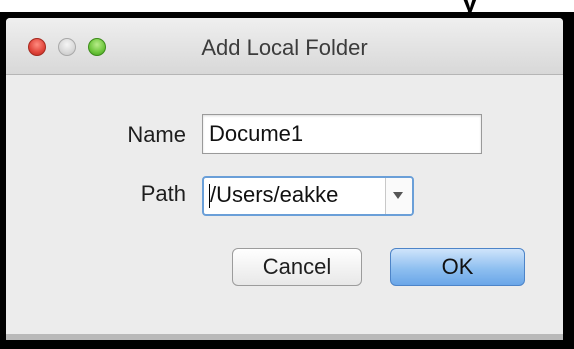 Image resolution: width=574 pixels, height=349 pixels. What do you see at coordinates (163, 193) in the screenshot?
I see `path-label: Path` at bounding box center [163, 193].